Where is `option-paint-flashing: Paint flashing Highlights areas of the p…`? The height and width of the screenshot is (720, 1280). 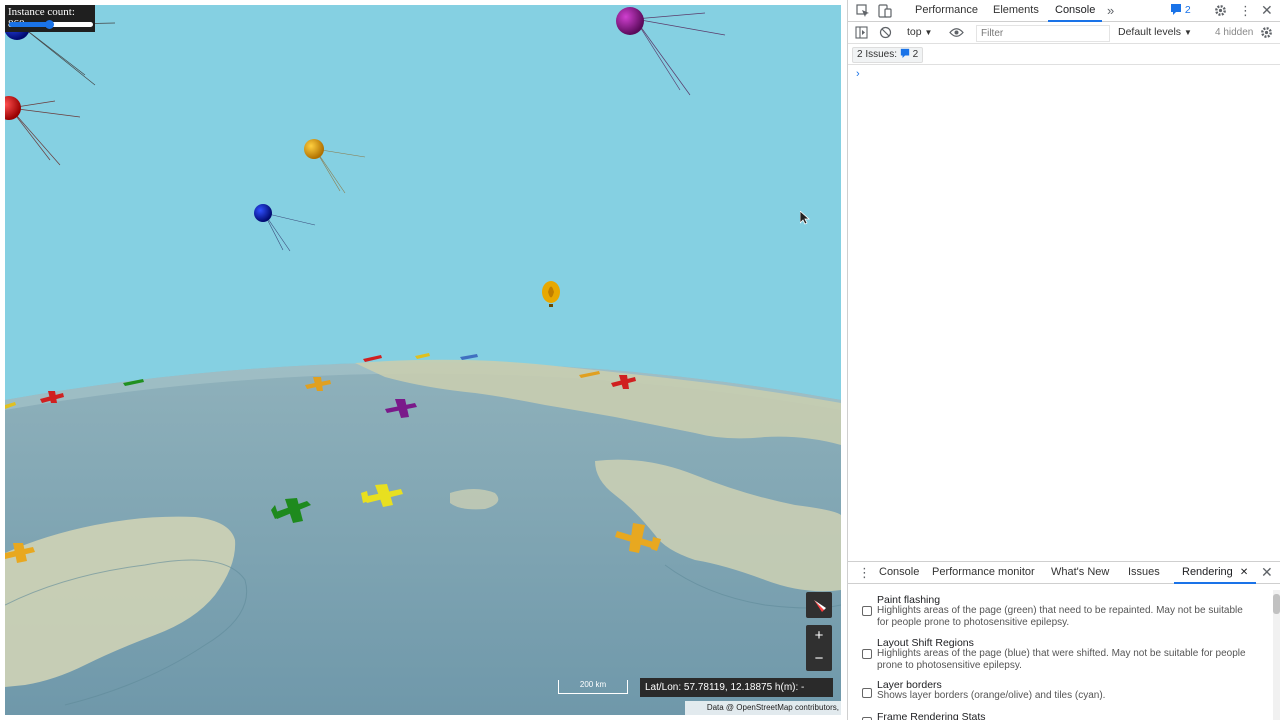 option-paint-flashing: Paint flashing Highlights areas of the p… is located at coordinates (1058, 614).